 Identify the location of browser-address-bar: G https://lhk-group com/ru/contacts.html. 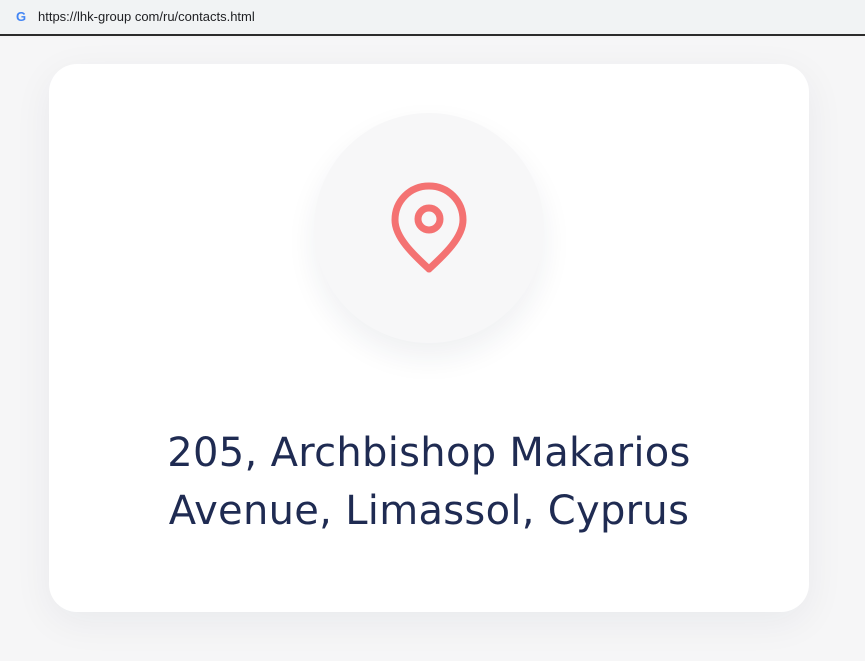
(432, 18).